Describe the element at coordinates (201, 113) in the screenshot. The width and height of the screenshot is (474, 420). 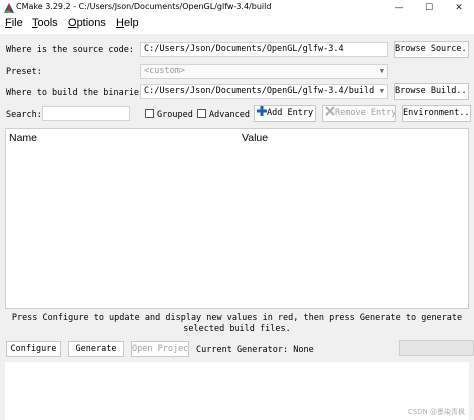
I see `advanced-checkbox` at that location.